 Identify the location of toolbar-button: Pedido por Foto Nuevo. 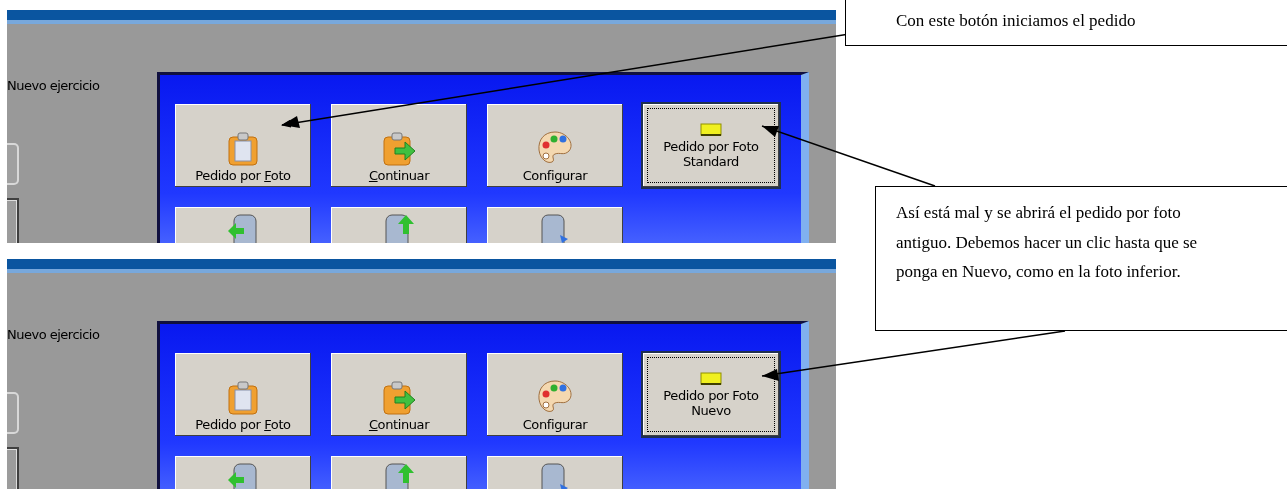
(711, 394).